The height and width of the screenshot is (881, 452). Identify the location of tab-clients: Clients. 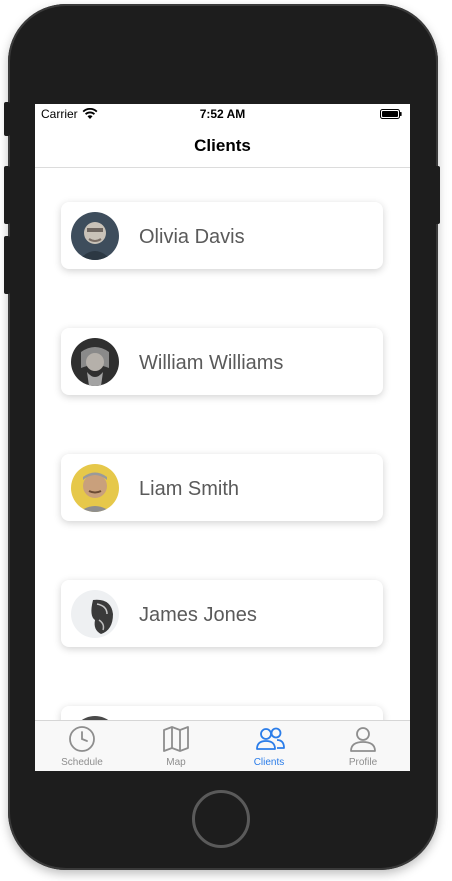
(269, 746).